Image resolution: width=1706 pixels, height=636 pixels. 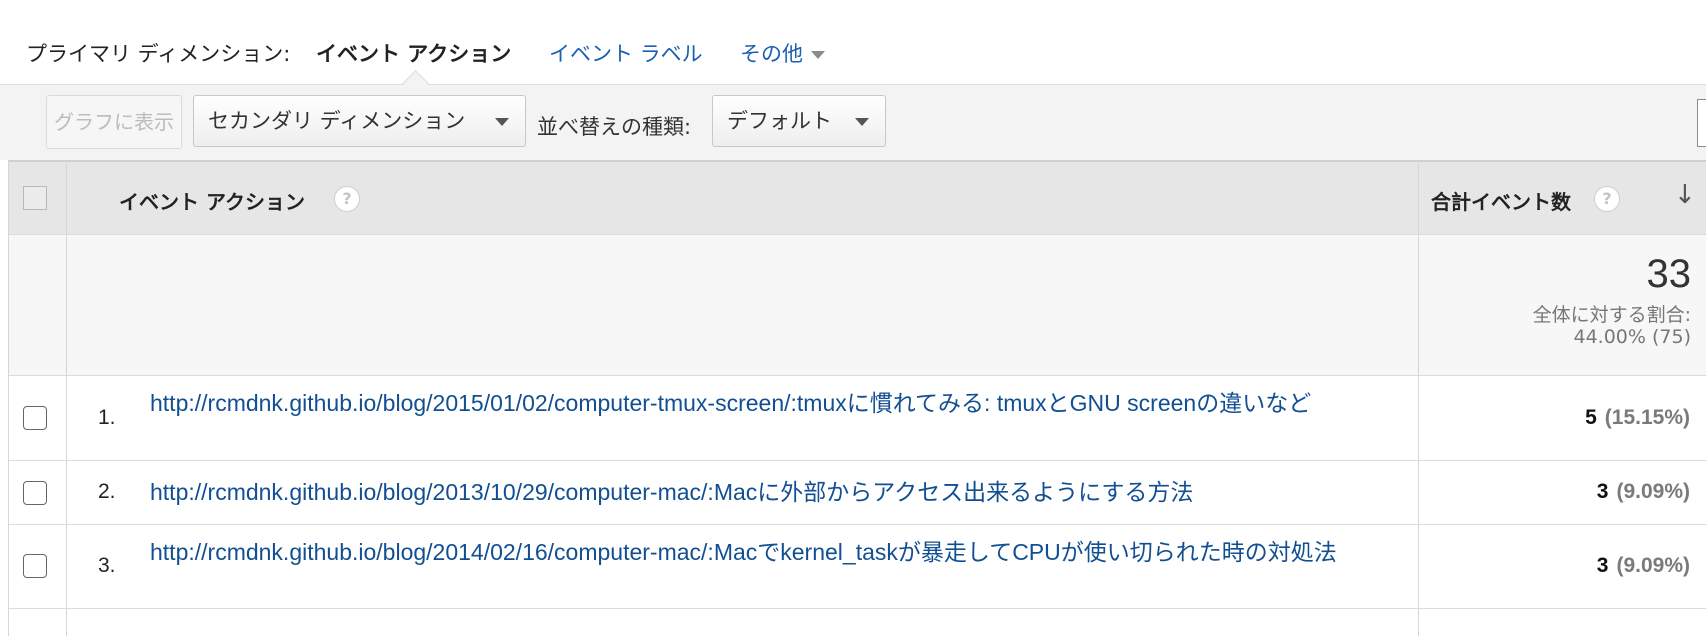 I want to click on row-index: 1., so click(x=107, y=417).